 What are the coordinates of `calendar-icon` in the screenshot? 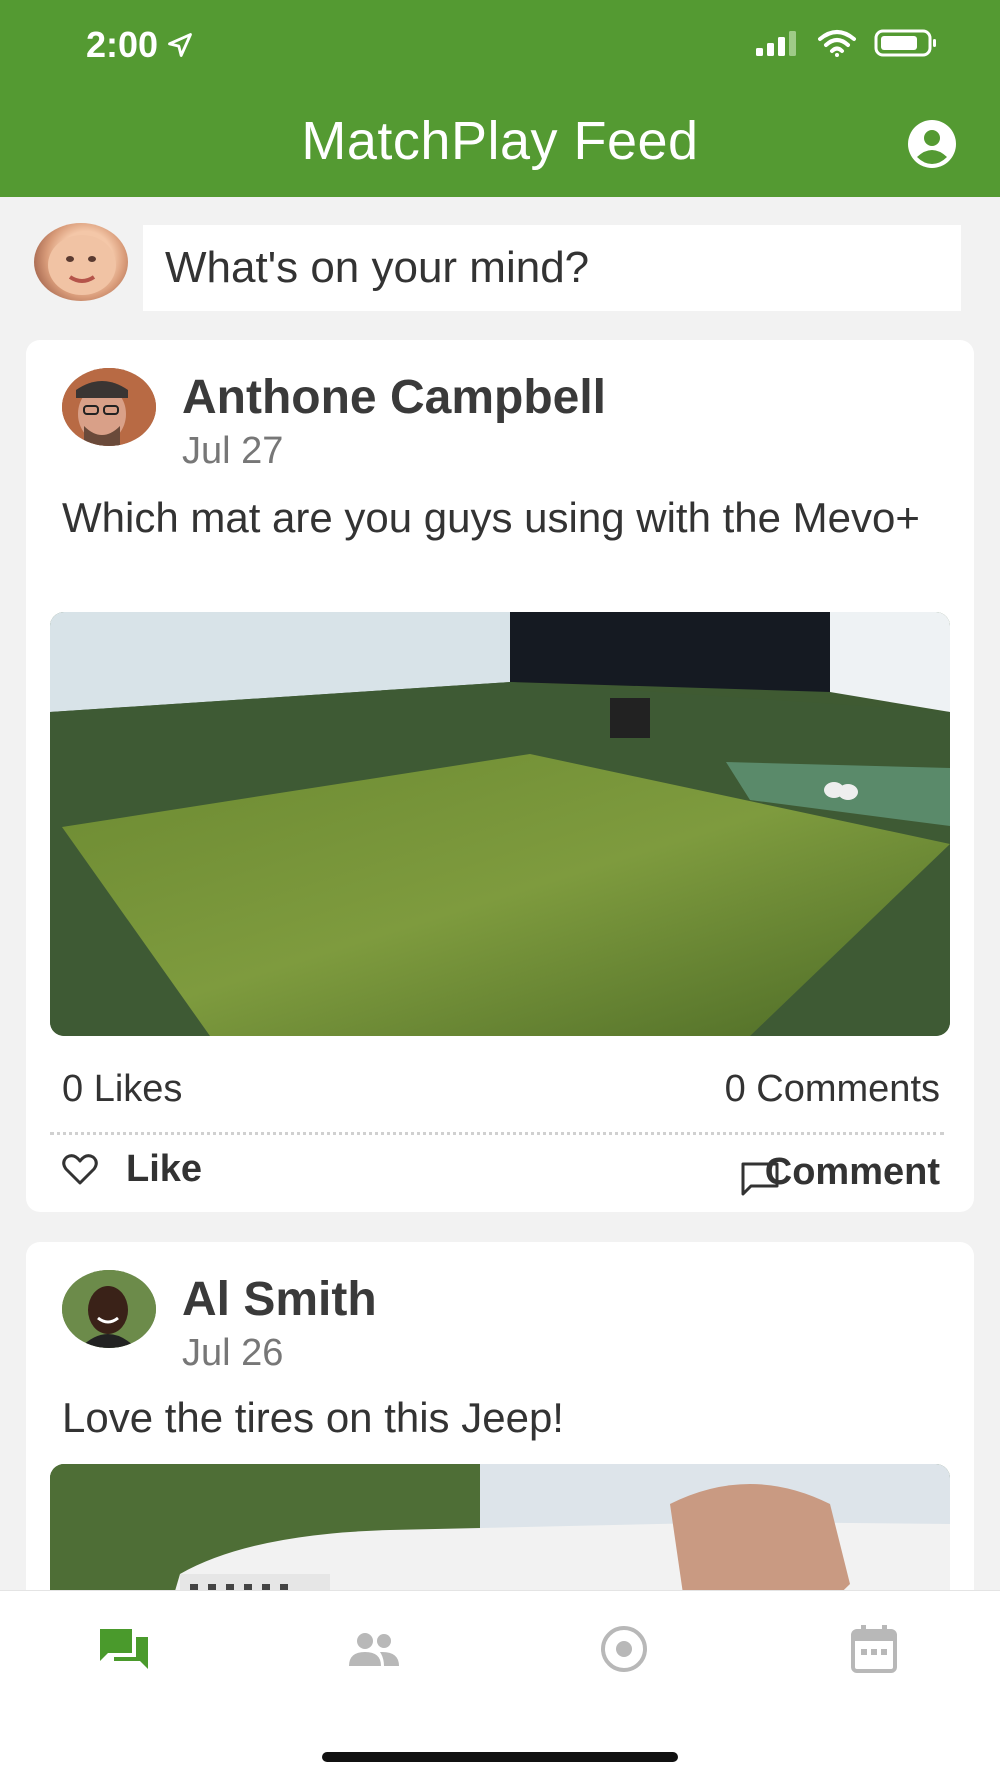 It's located at (874, 1649).